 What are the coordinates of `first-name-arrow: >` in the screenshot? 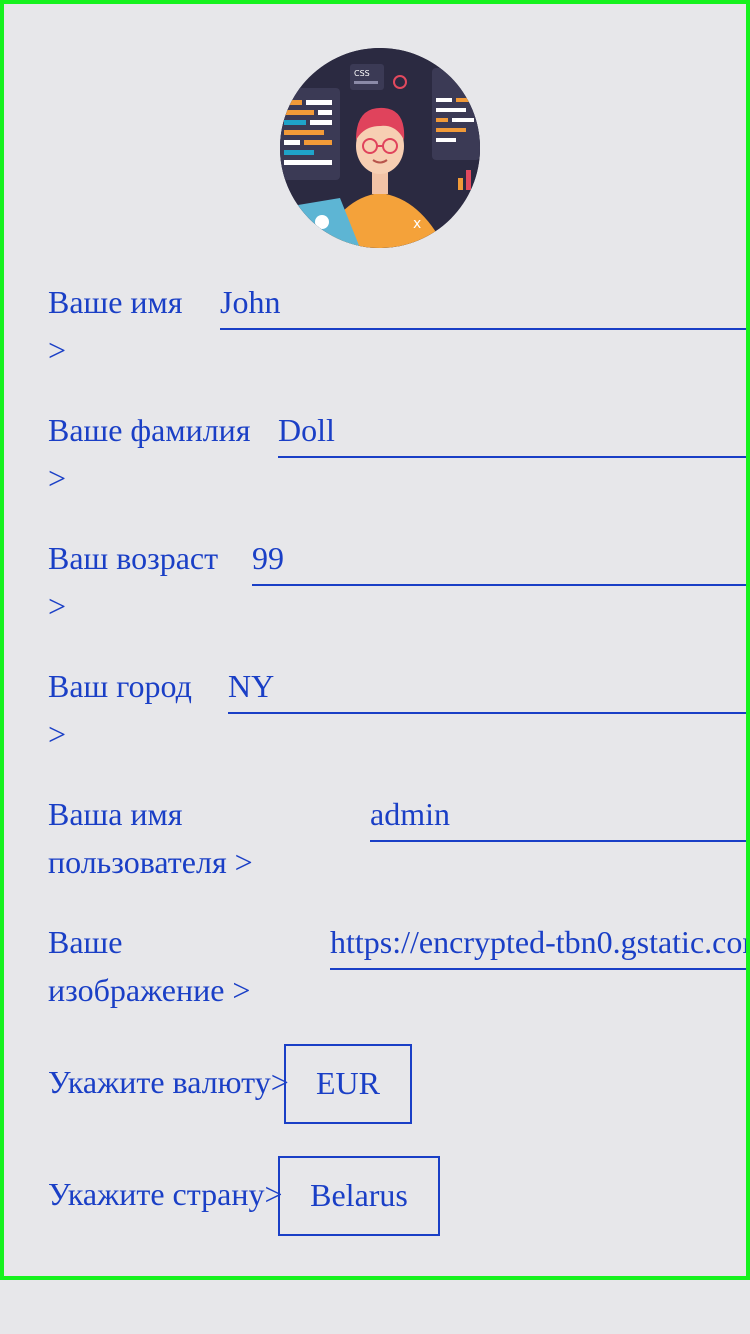 It's located at (57, 350).